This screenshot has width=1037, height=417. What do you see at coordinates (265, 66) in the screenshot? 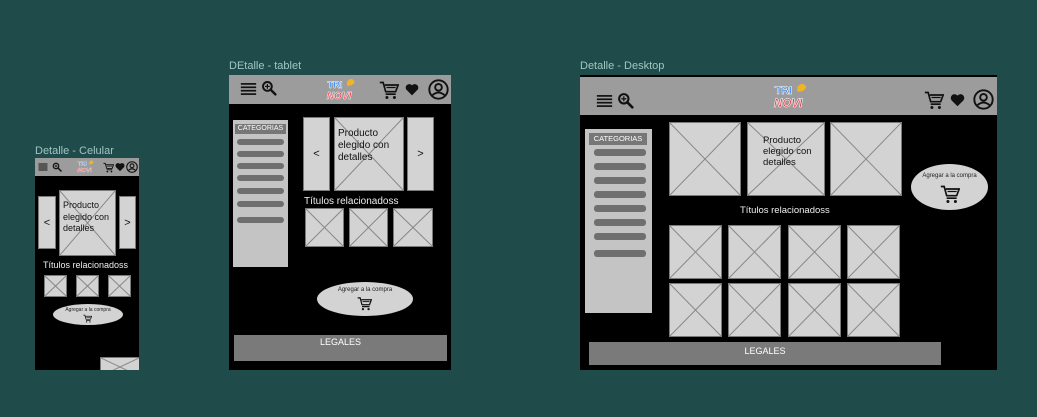
I see `frame-label-tablet: DEtalle - tablet` at bounding box center [265, 66].